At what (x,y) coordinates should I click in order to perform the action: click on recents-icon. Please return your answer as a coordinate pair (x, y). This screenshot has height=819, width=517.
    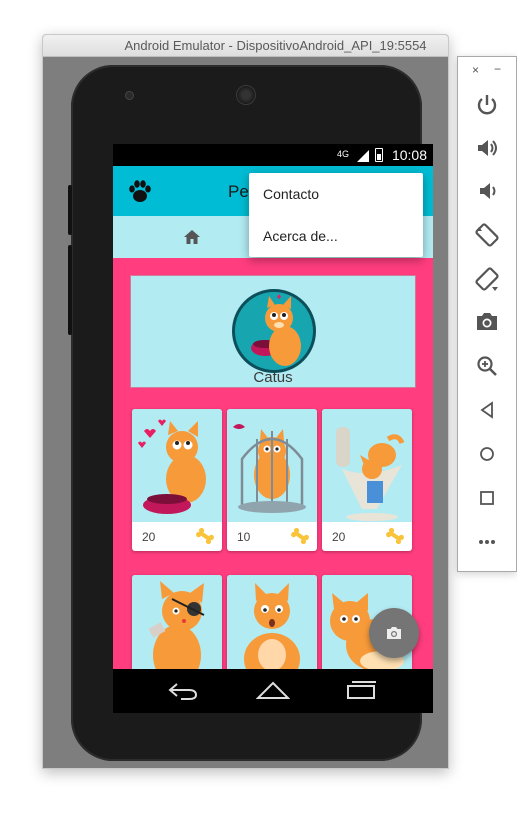
    Looking at the image, I should click on (362, 690).